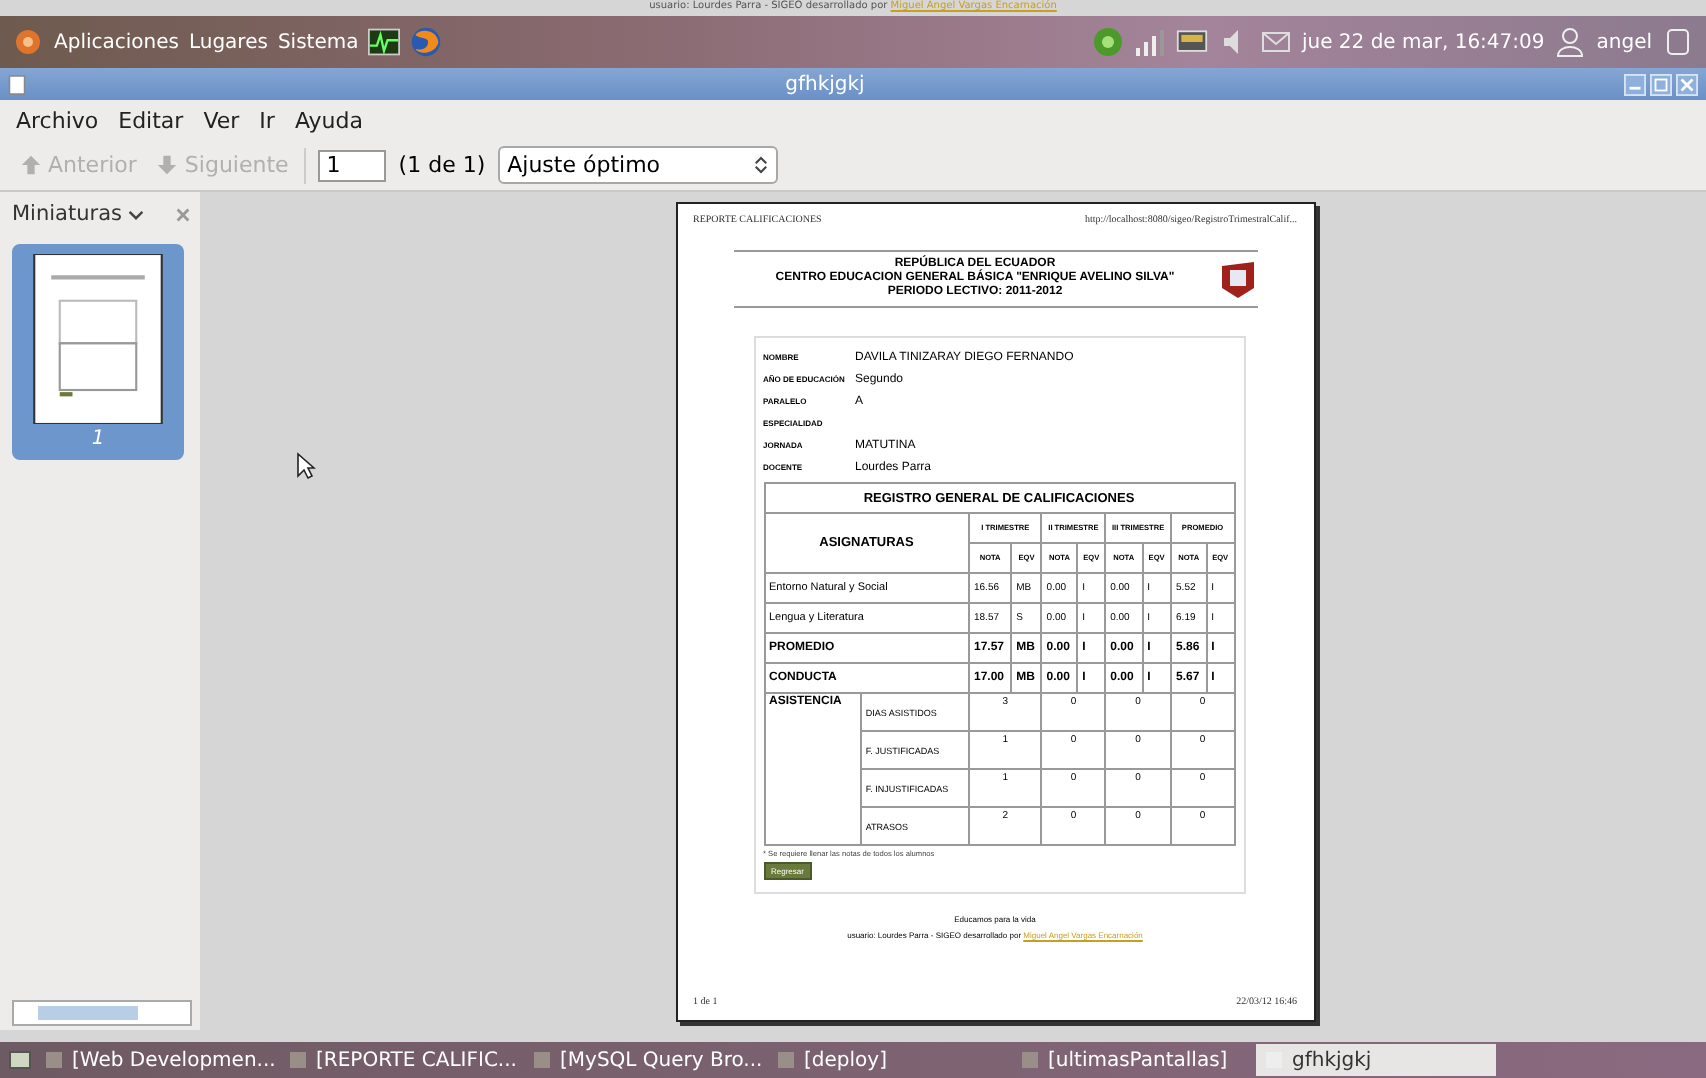  Describe the element at coordinates (98, 439) in the screenshot. I see `thumbnail-label: 1` at that location.